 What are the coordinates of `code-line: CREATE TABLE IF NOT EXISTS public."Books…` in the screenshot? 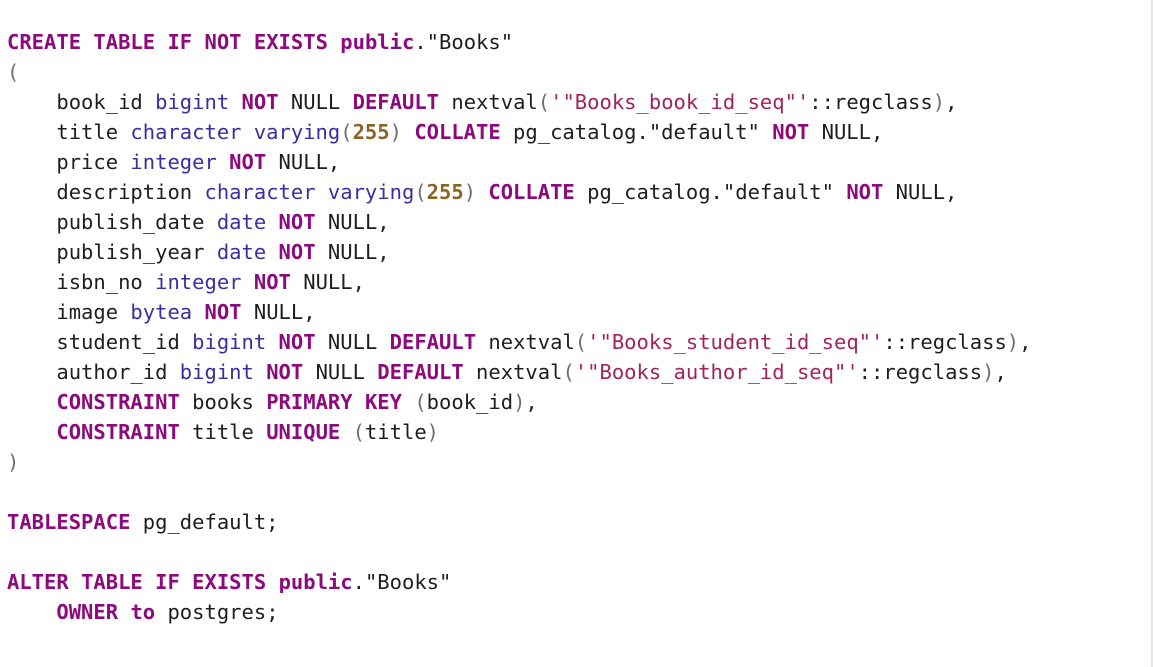 It's located at (576, 42).